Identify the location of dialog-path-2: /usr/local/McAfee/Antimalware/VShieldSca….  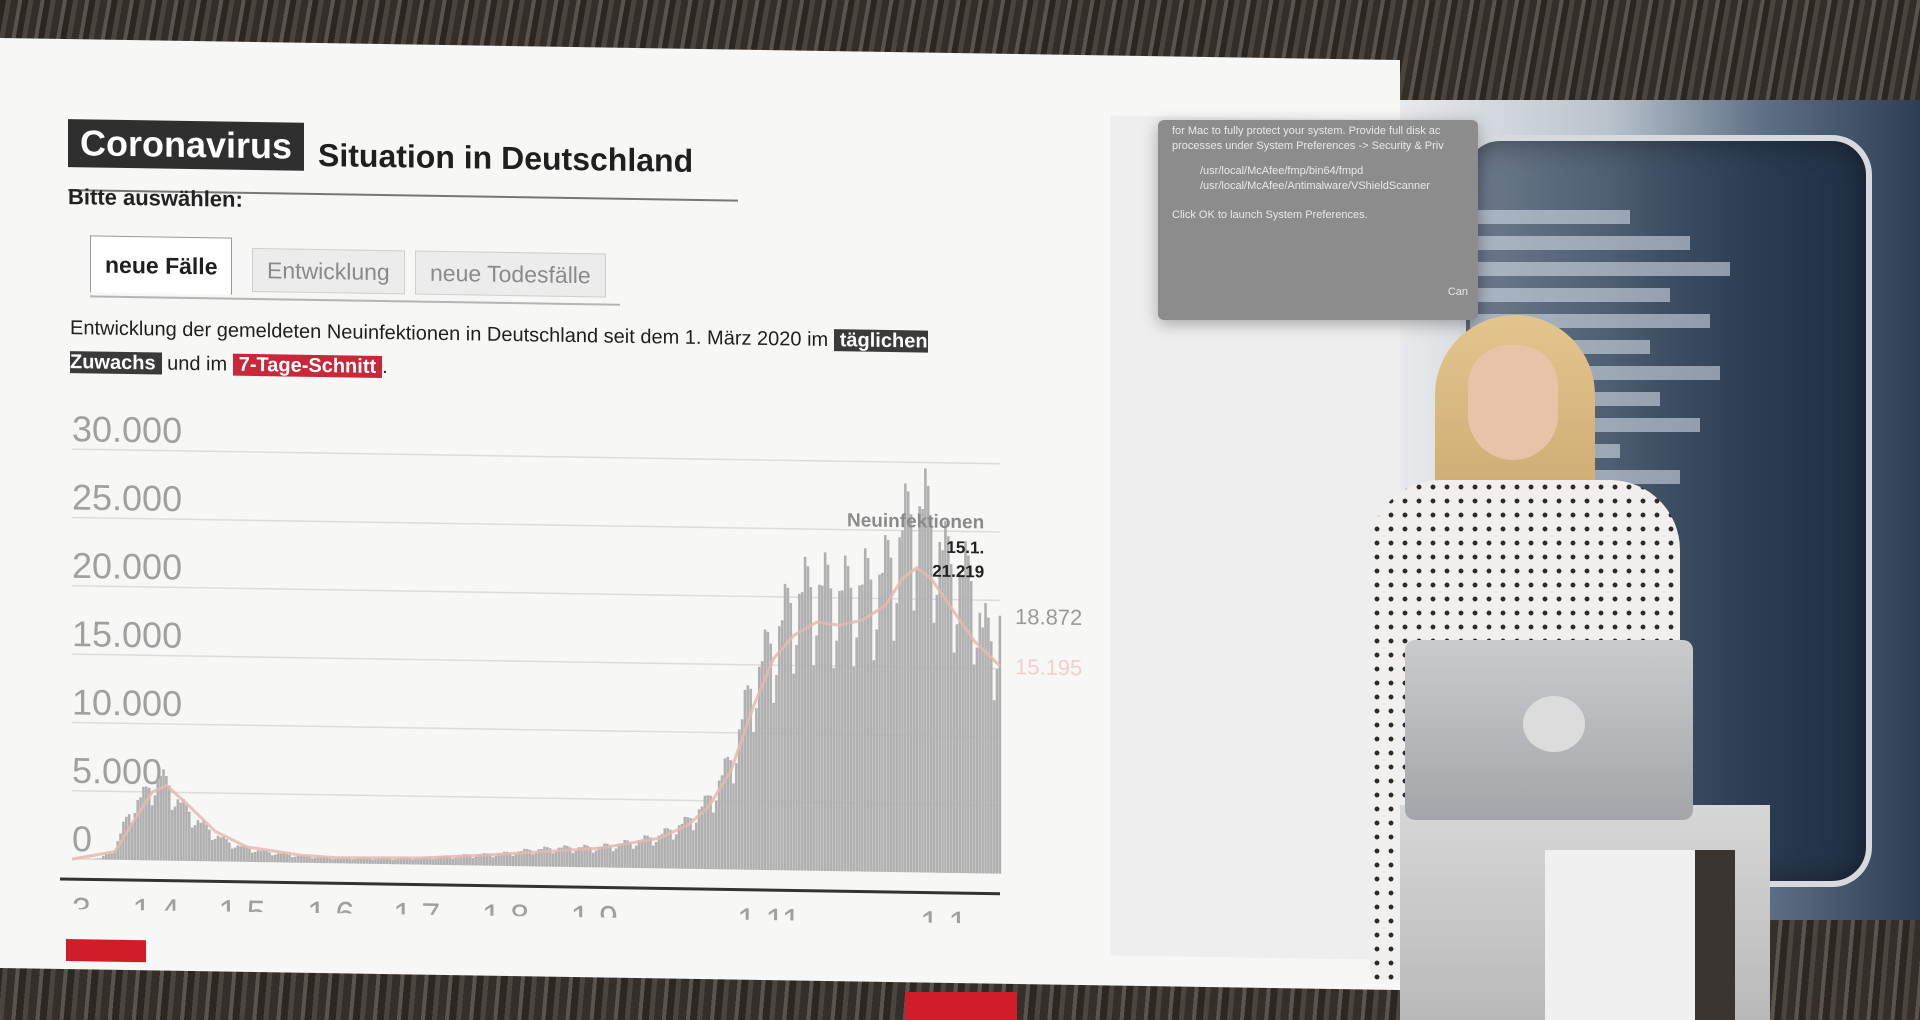
(1315, 186).